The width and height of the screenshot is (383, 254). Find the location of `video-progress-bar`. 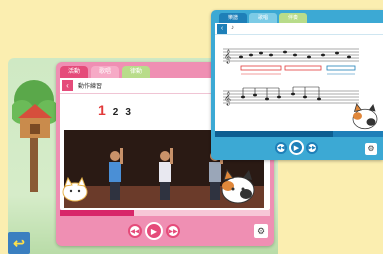

video-progress-bar is located at coordinates (165, 213).